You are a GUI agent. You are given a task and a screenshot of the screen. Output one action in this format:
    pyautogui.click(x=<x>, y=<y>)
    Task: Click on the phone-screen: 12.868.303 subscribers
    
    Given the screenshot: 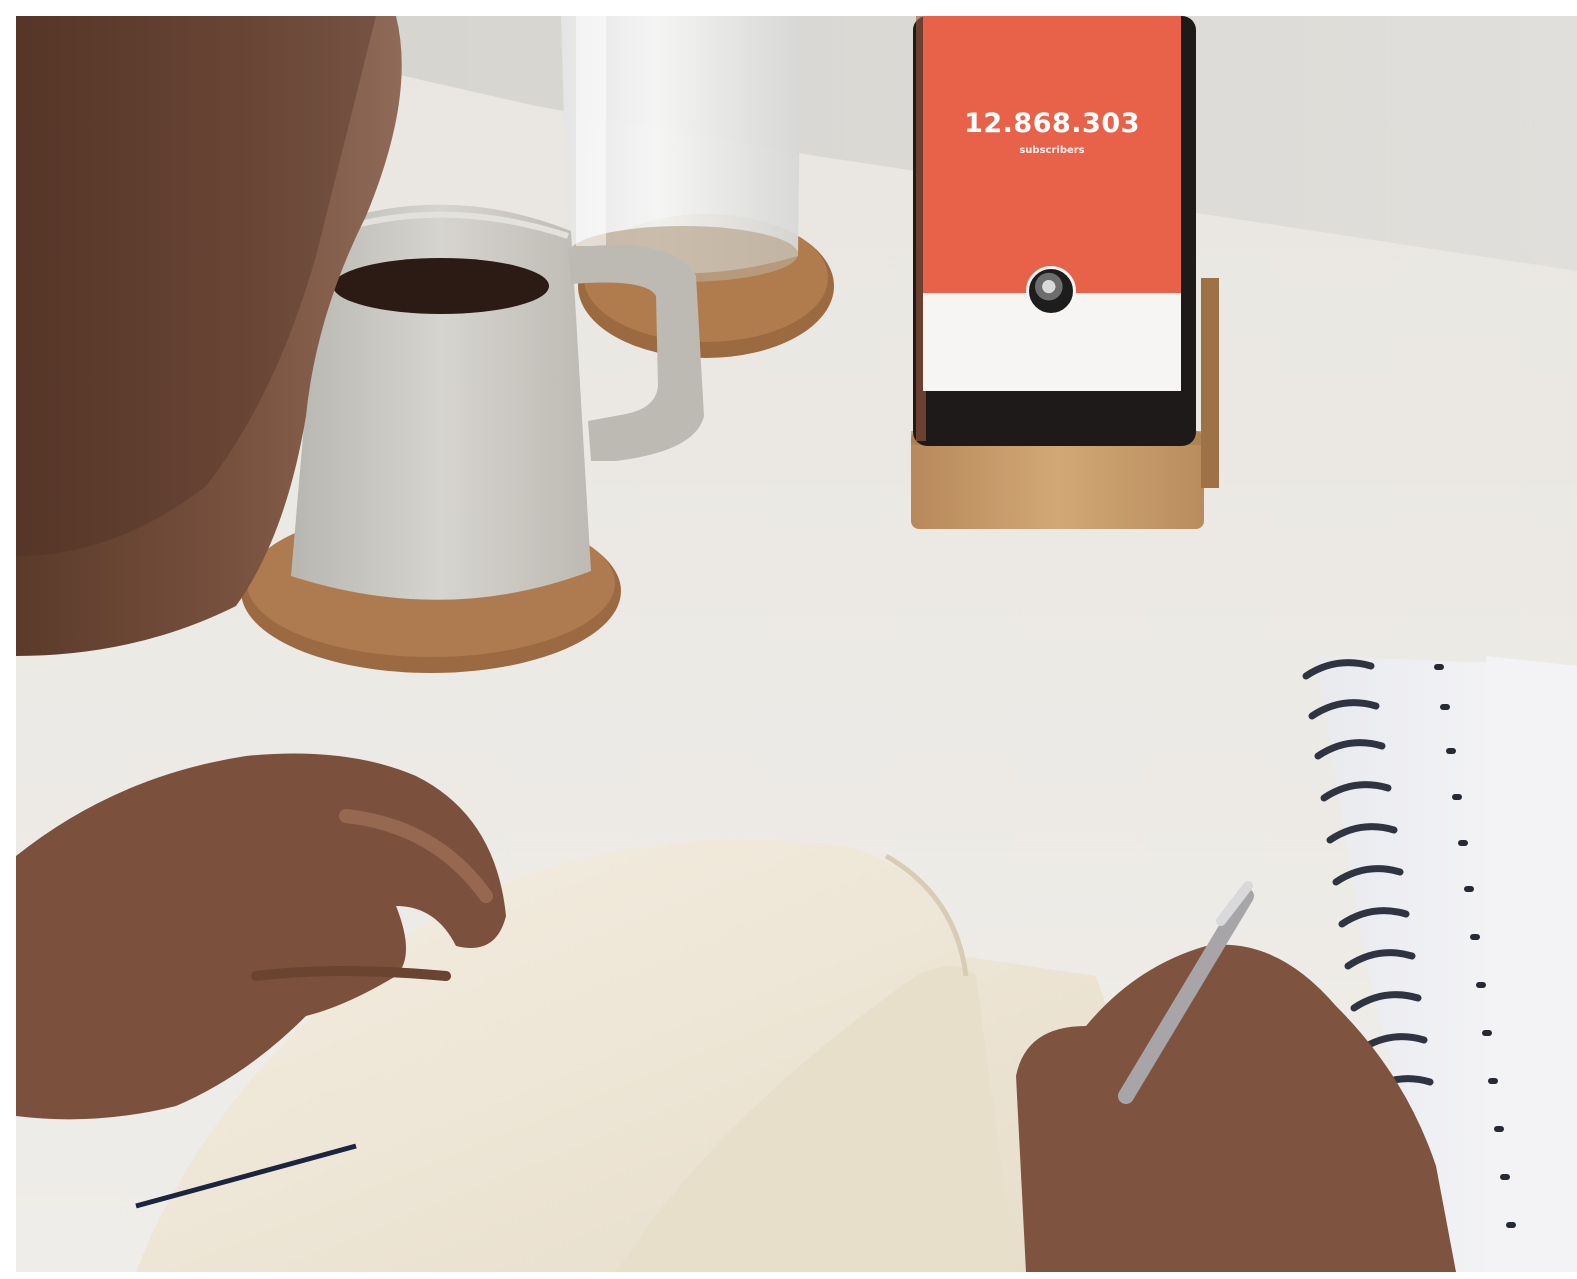 What is the action you would take?
    pyautogui.click(x=1052, y=203)
    